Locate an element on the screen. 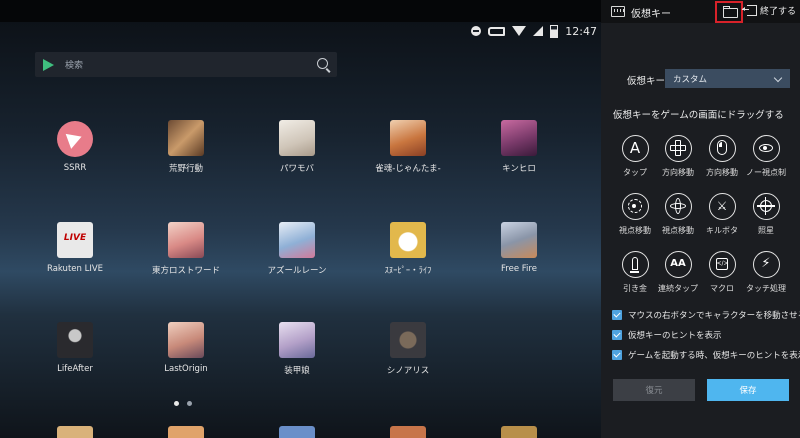  pawamoba-app-icon is located at coordinates (297, 138).